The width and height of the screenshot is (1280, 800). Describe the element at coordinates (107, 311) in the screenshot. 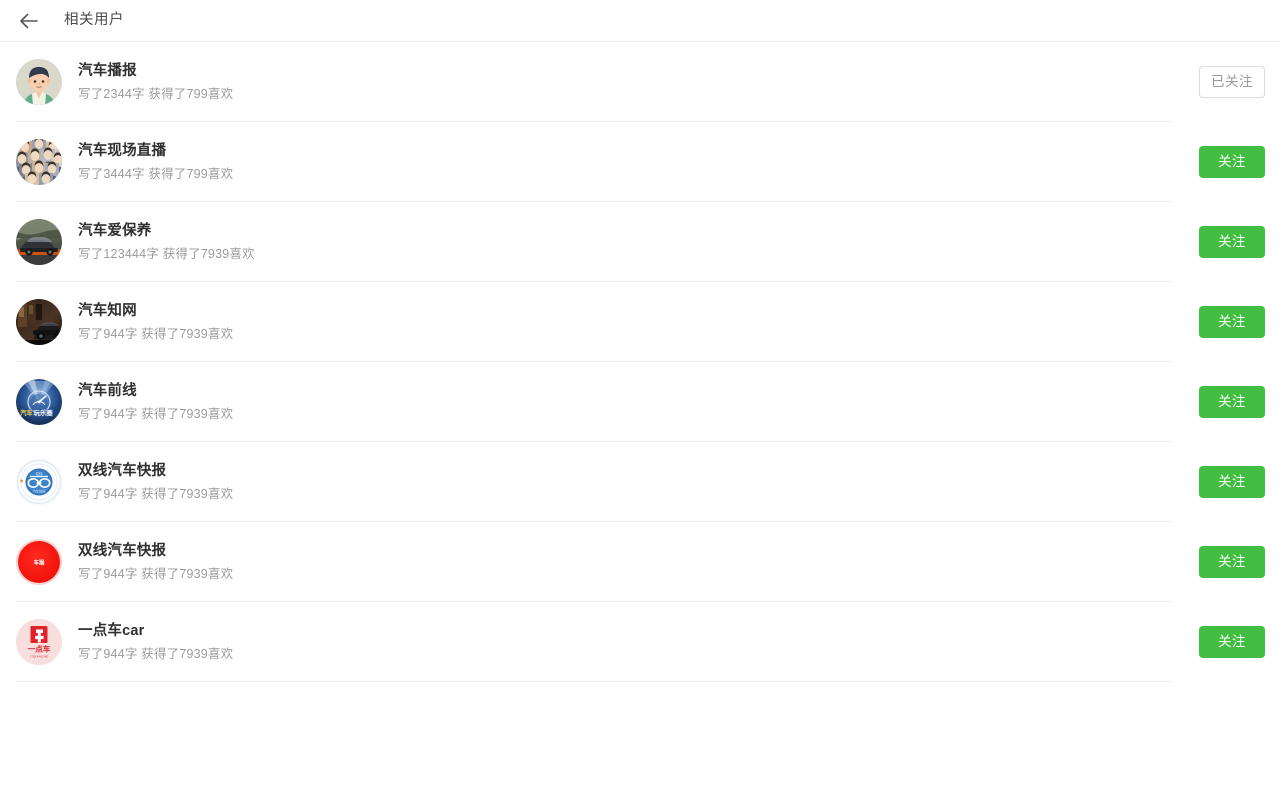

I see `user-name: 汽车知网` at that location.